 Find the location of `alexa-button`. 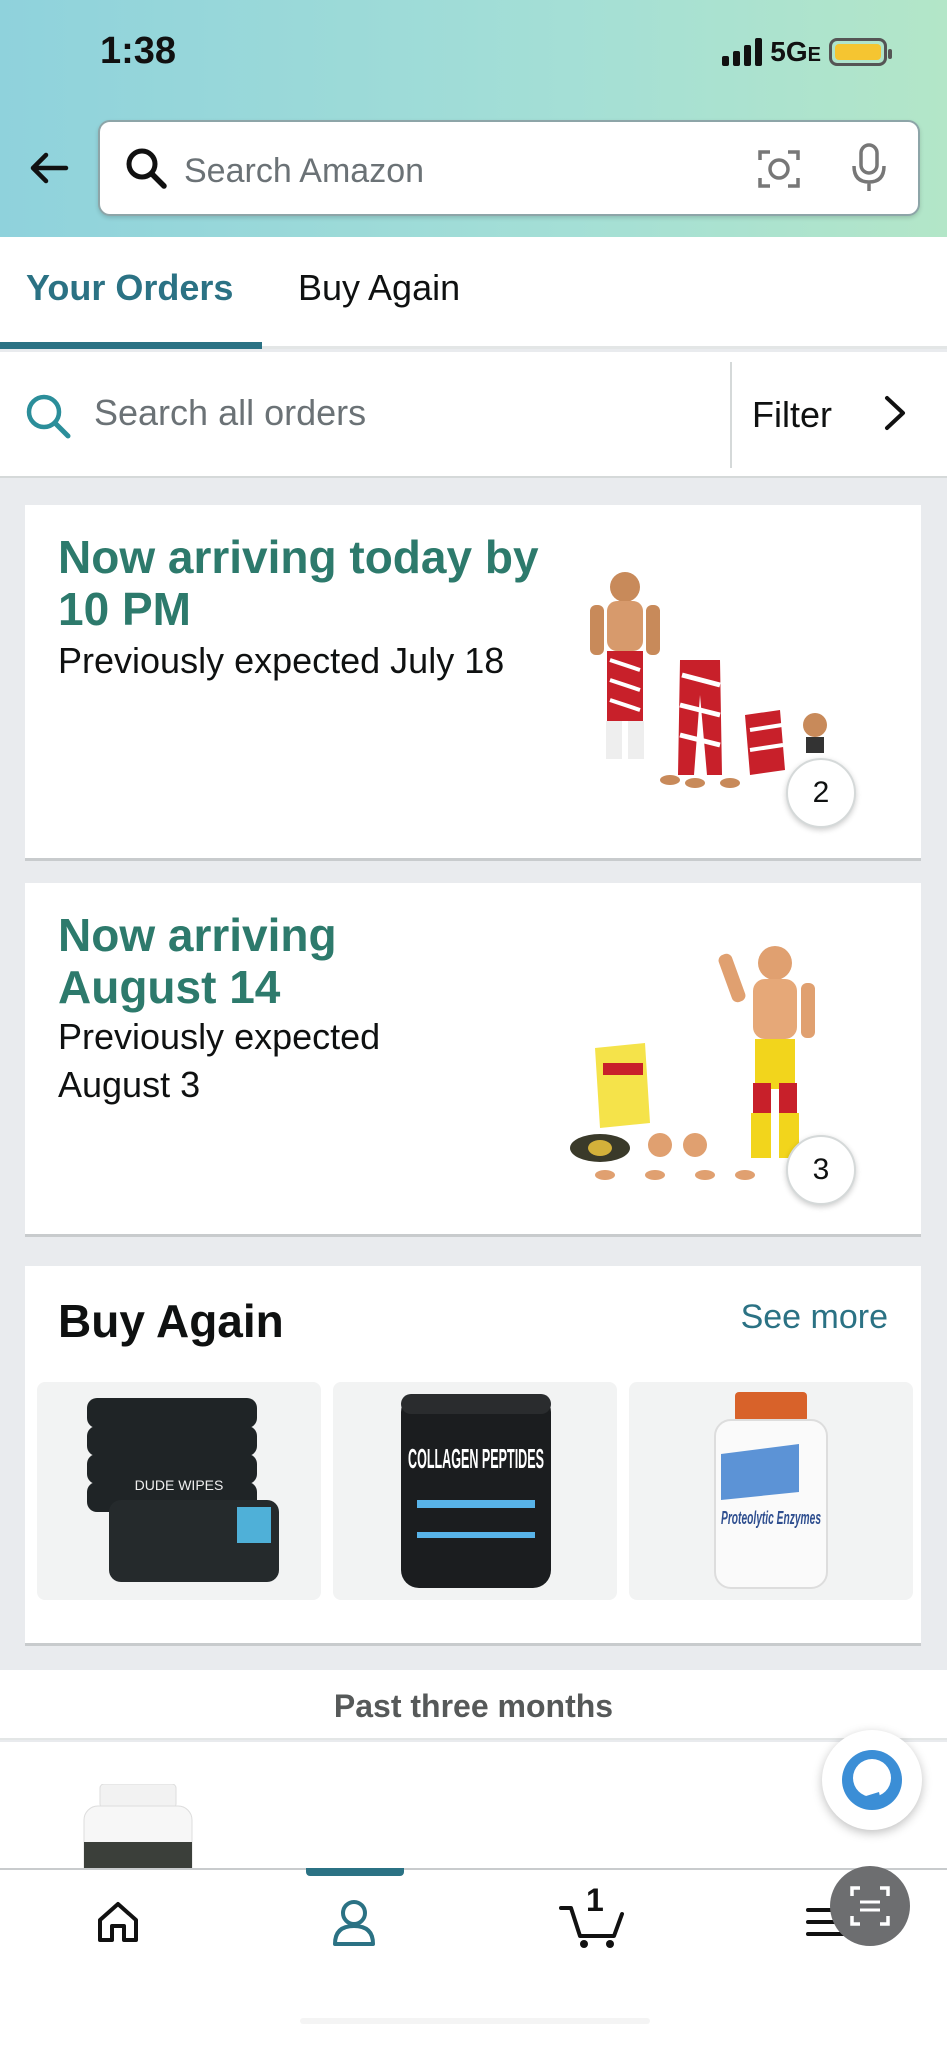

alexa-button is located at coordinates (872, 1780).